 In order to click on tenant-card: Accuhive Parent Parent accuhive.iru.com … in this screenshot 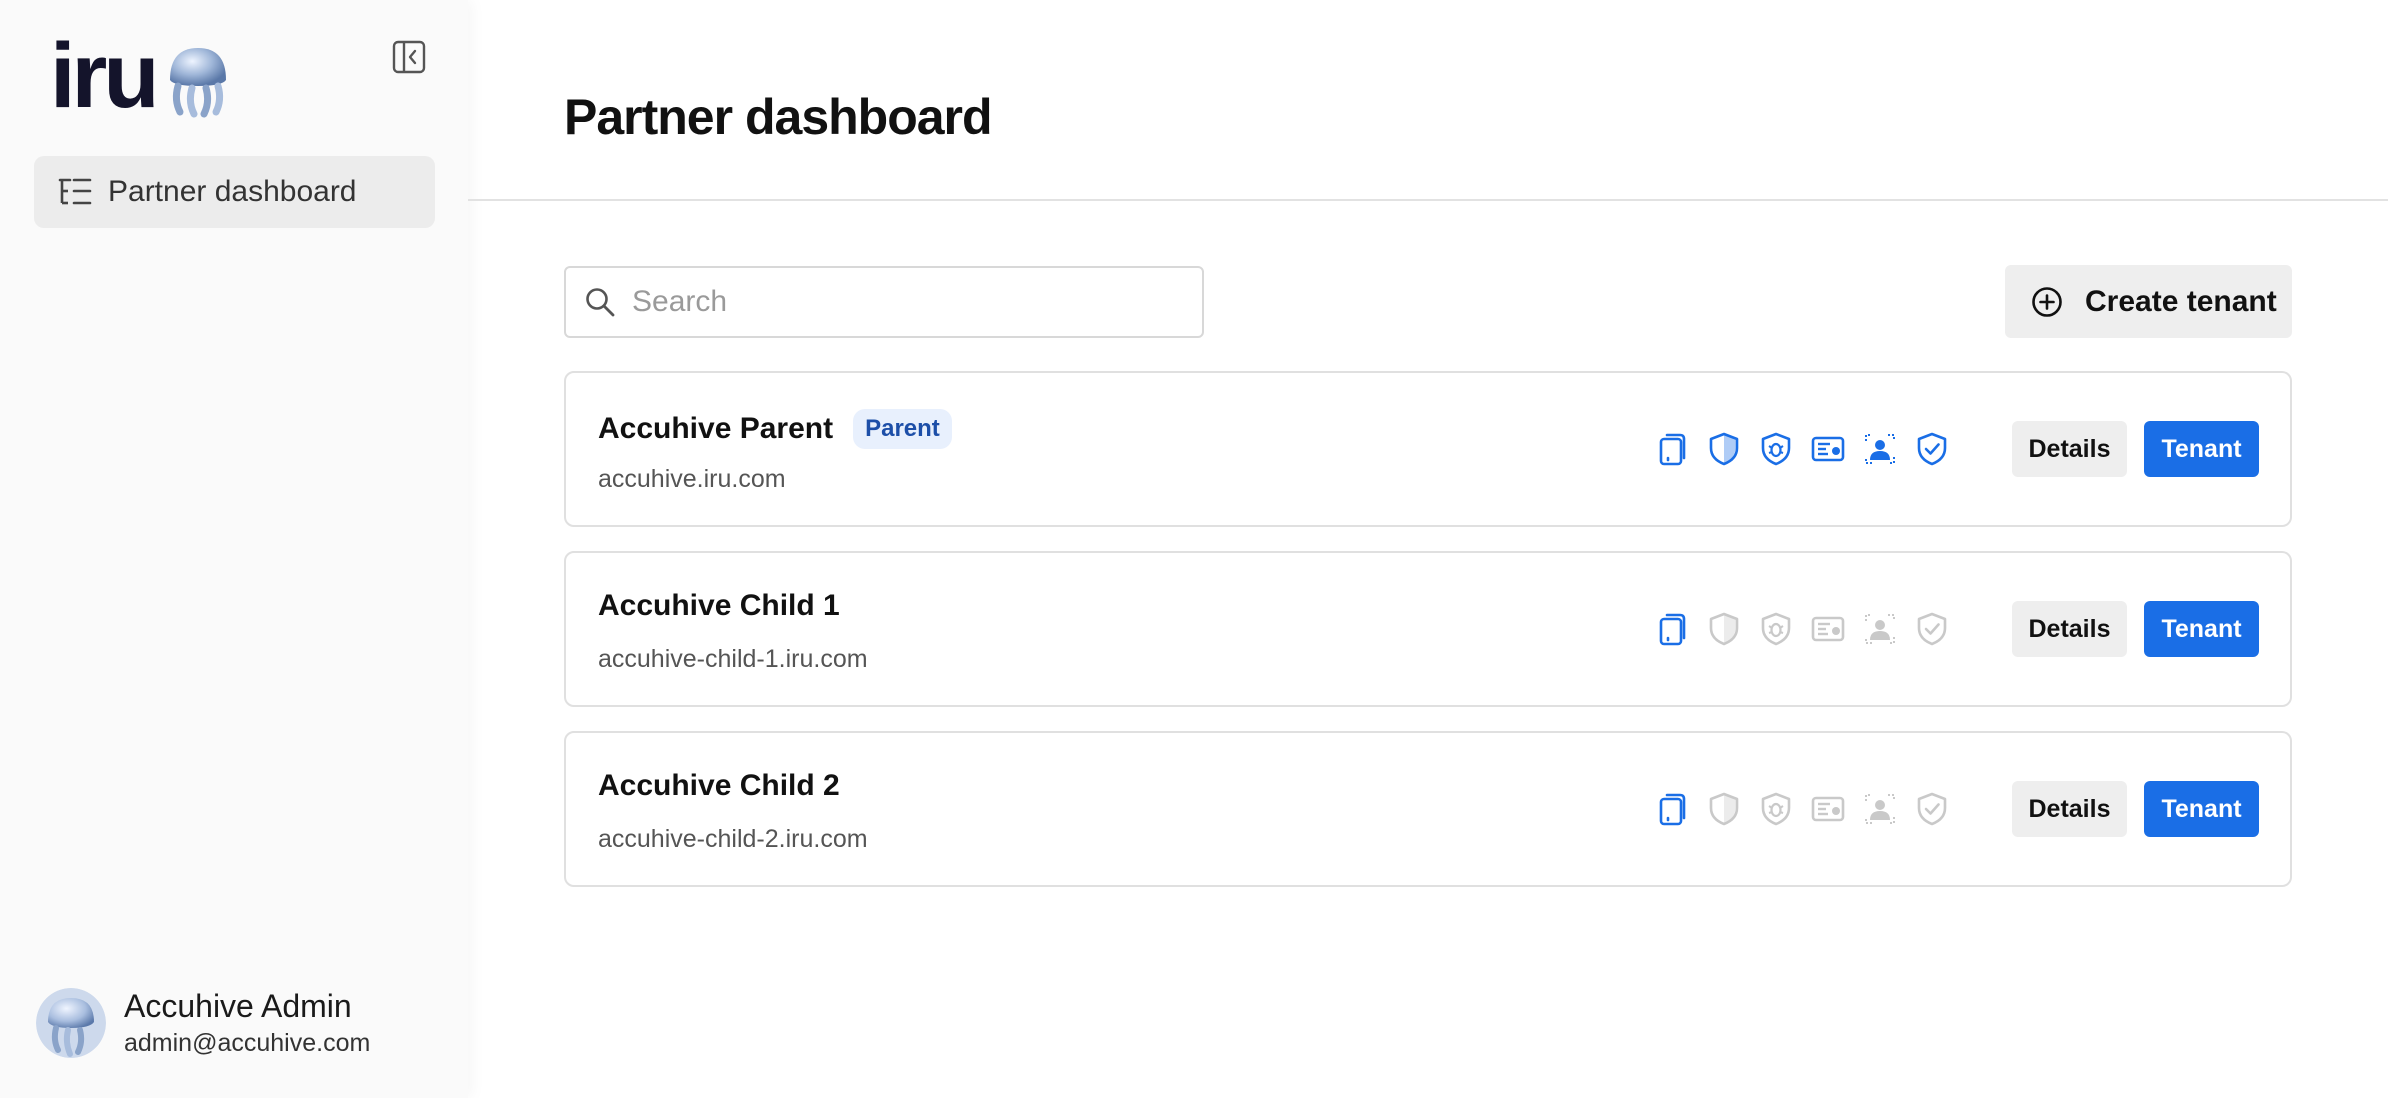, I will do `click(1428, 449)`.